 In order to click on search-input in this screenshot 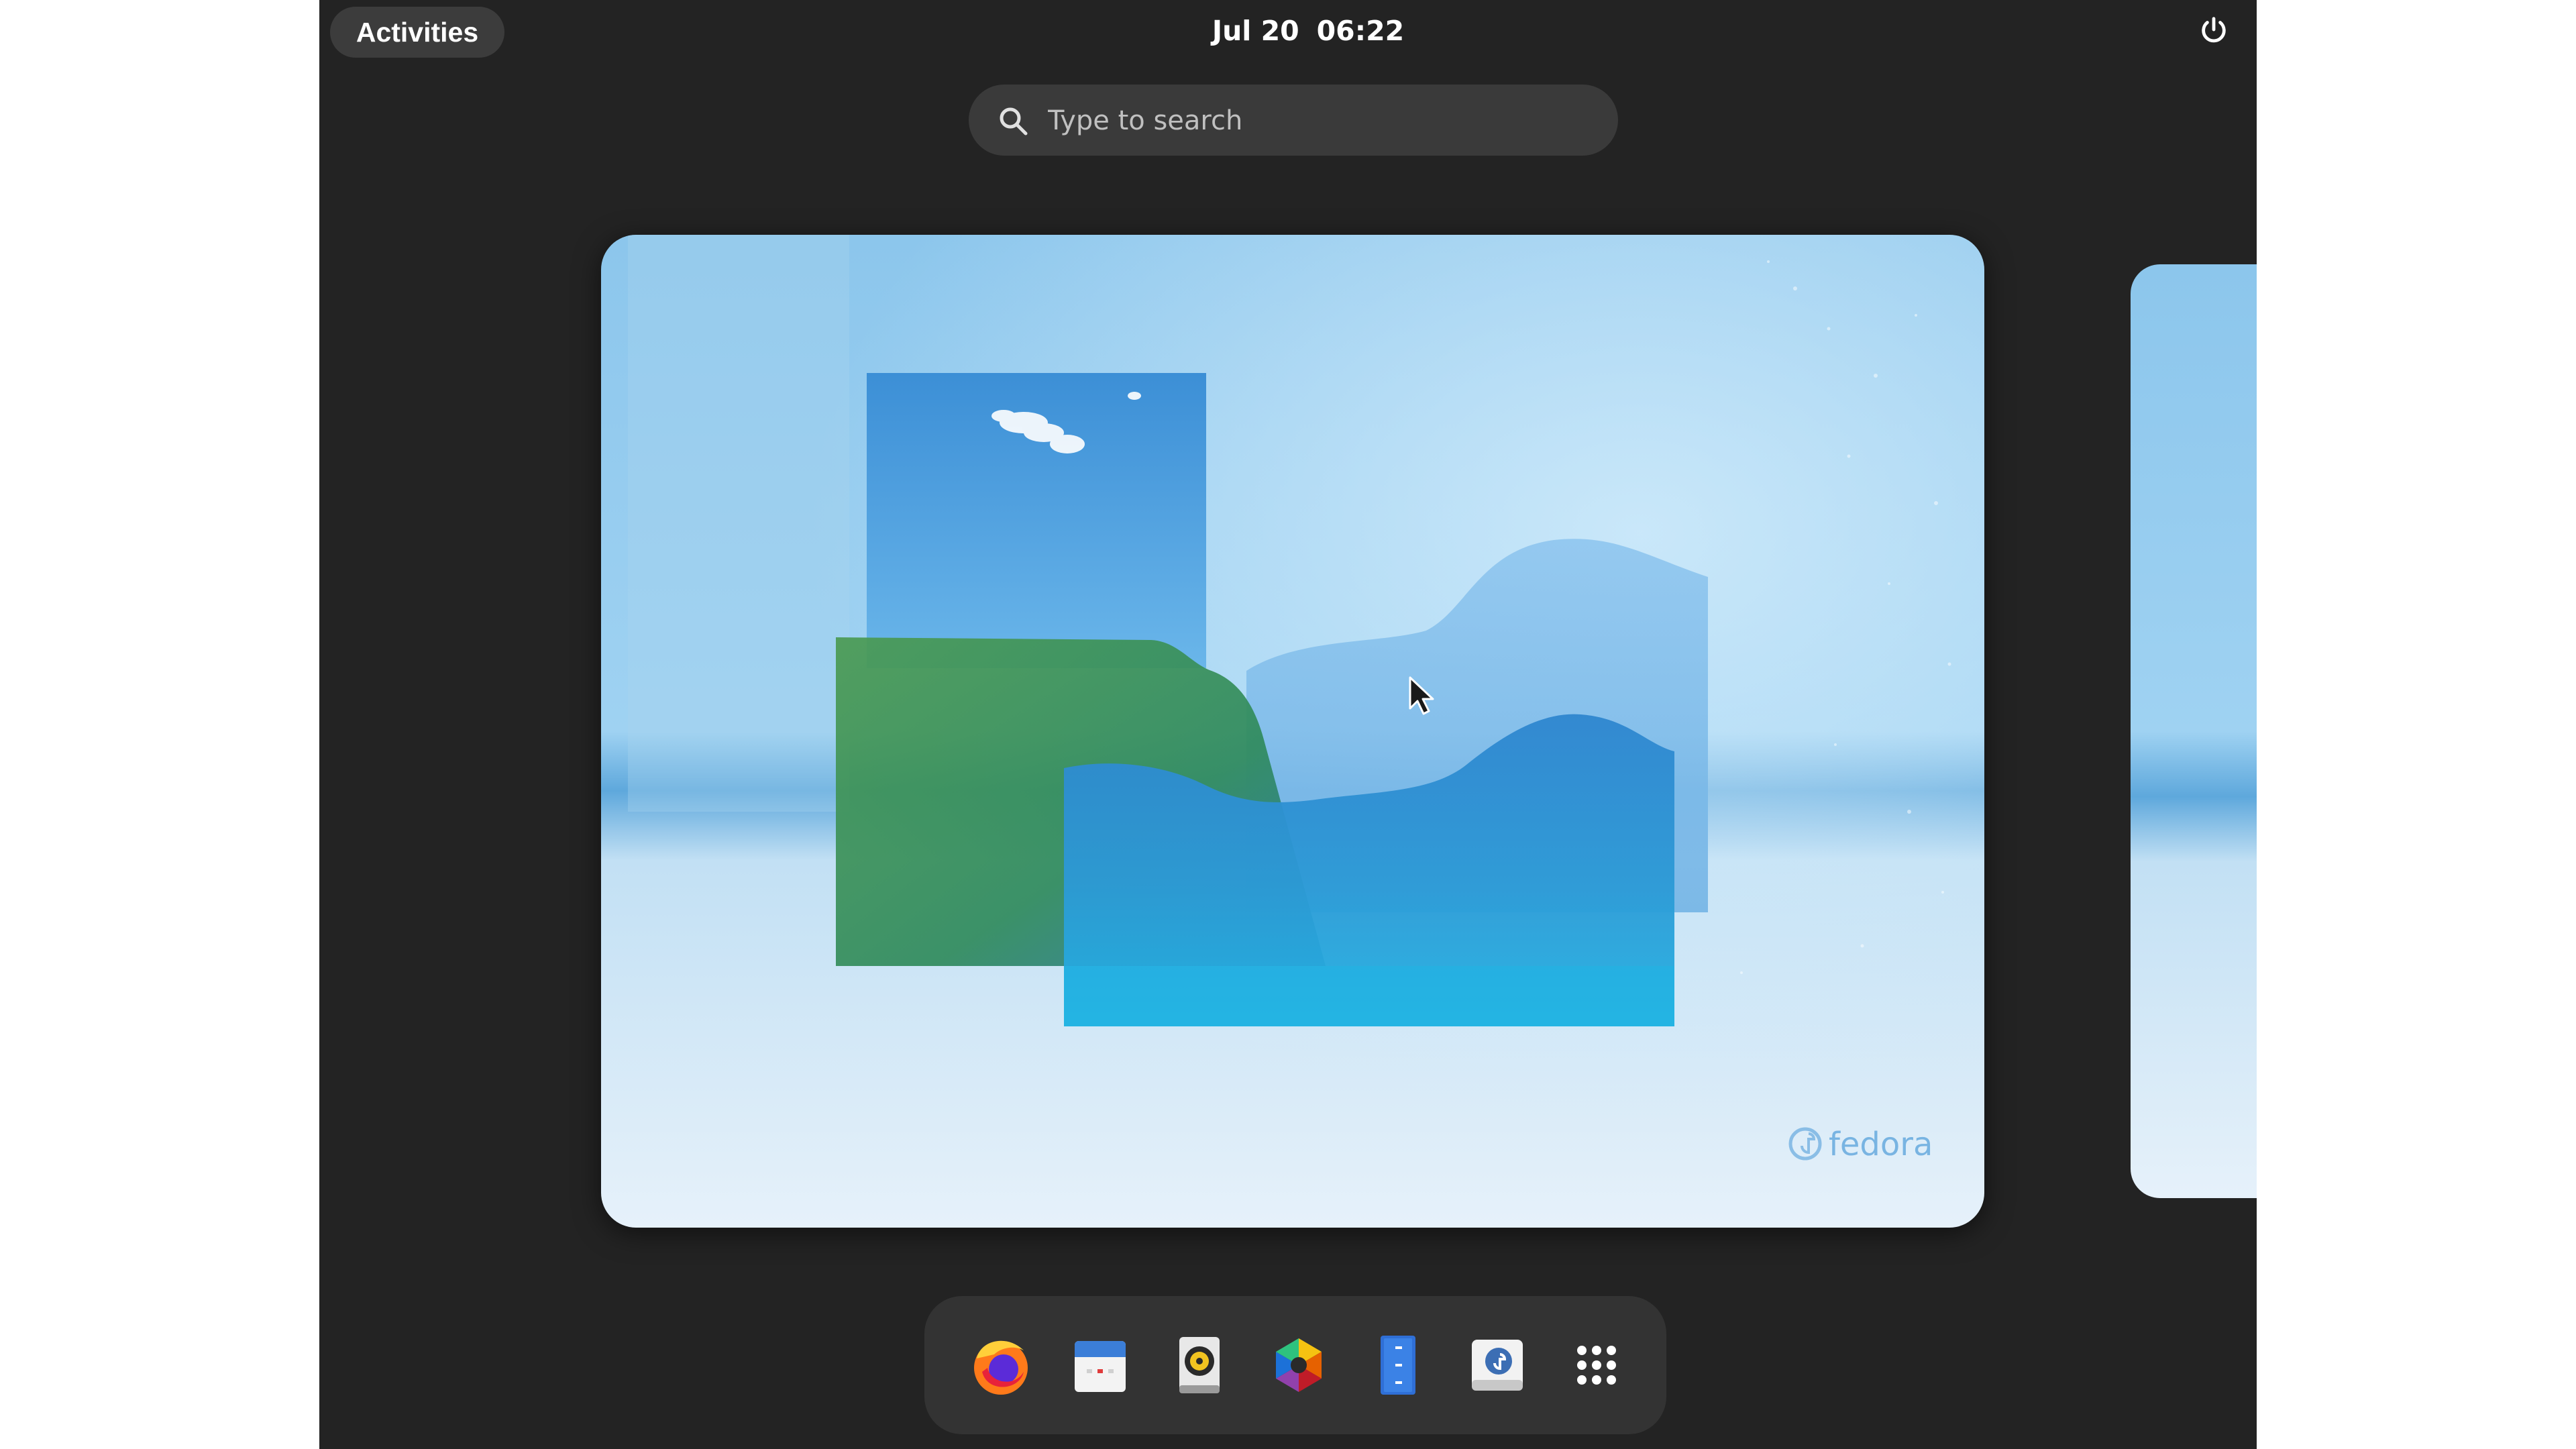, I will do `click(1316, 120)`.